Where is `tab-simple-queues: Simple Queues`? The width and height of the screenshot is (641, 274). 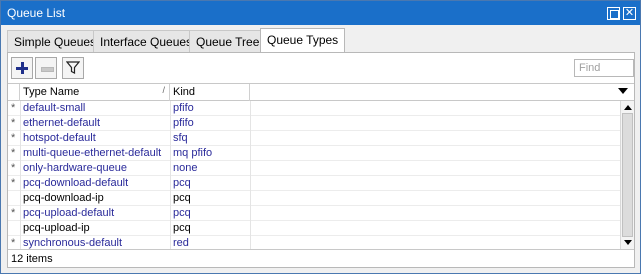 tab-simple-queues: Simple Queues is located at coordinates (55, 41).